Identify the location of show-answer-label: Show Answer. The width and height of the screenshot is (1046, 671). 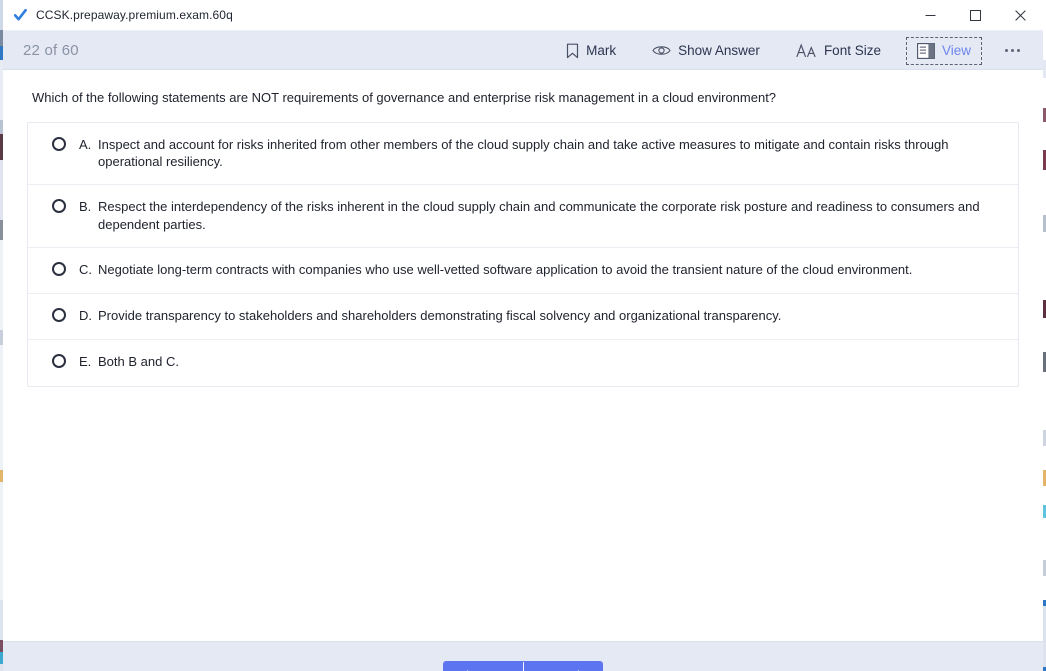
(719, 50).